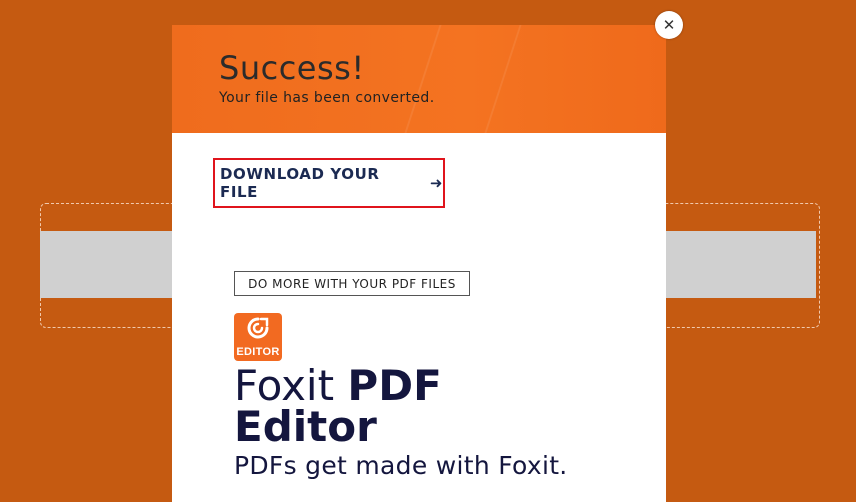 This screenshot has height=502, width=856. What do you see at coordinates (327, 98) in the screenshot?
I see `modal-subtitle: Your file has been converted.` at bounding box center [327, 98].